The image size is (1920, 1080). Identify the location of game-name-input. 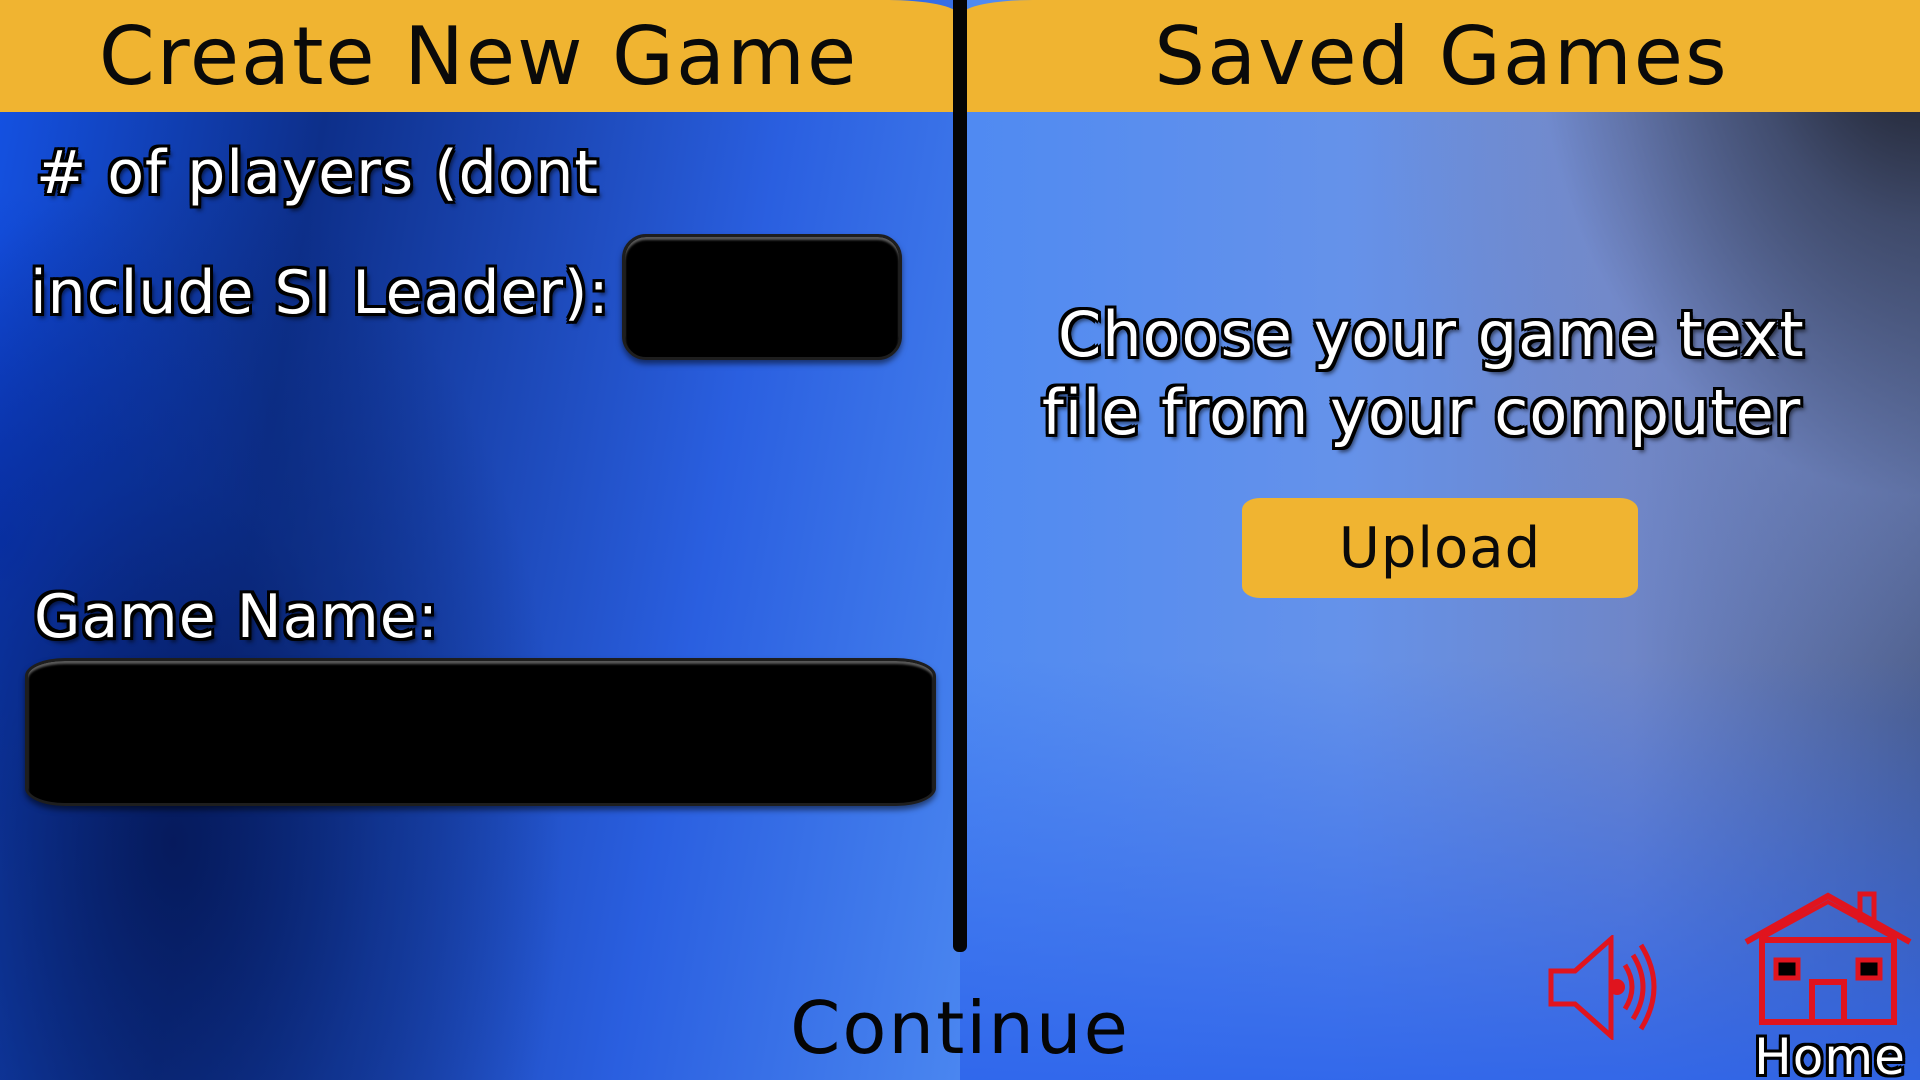
(480, 732).